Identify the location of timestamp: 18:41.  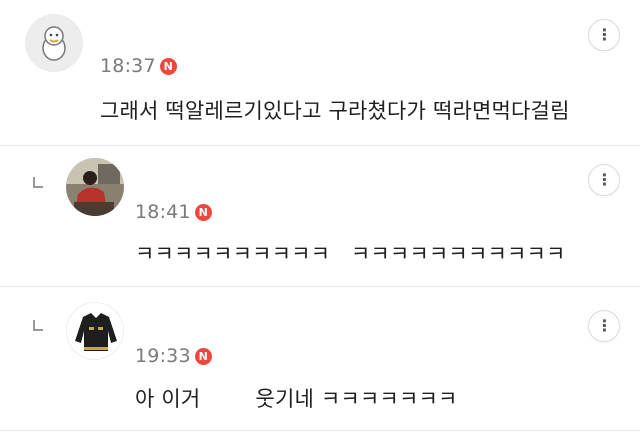
(163, 212).